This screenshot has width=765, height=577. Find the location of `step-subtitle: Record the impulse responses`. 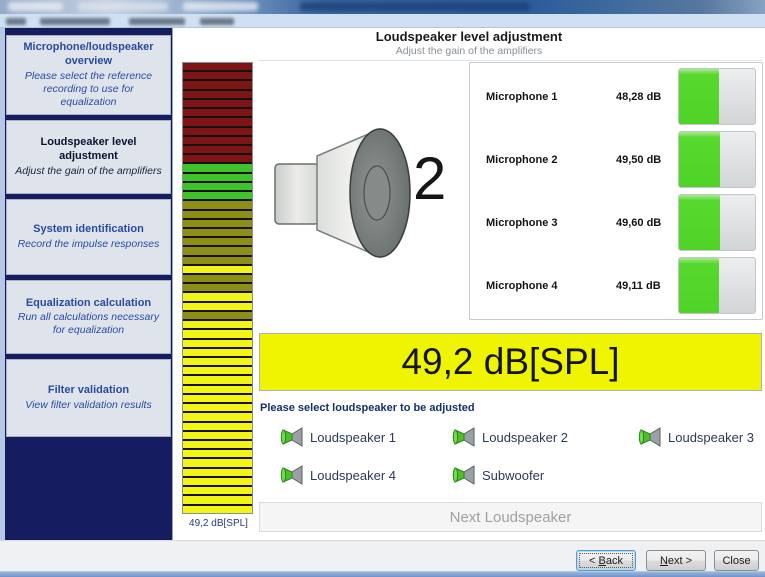

step-subtitle: Record the impulse responses is located at coordinates (88, 243).